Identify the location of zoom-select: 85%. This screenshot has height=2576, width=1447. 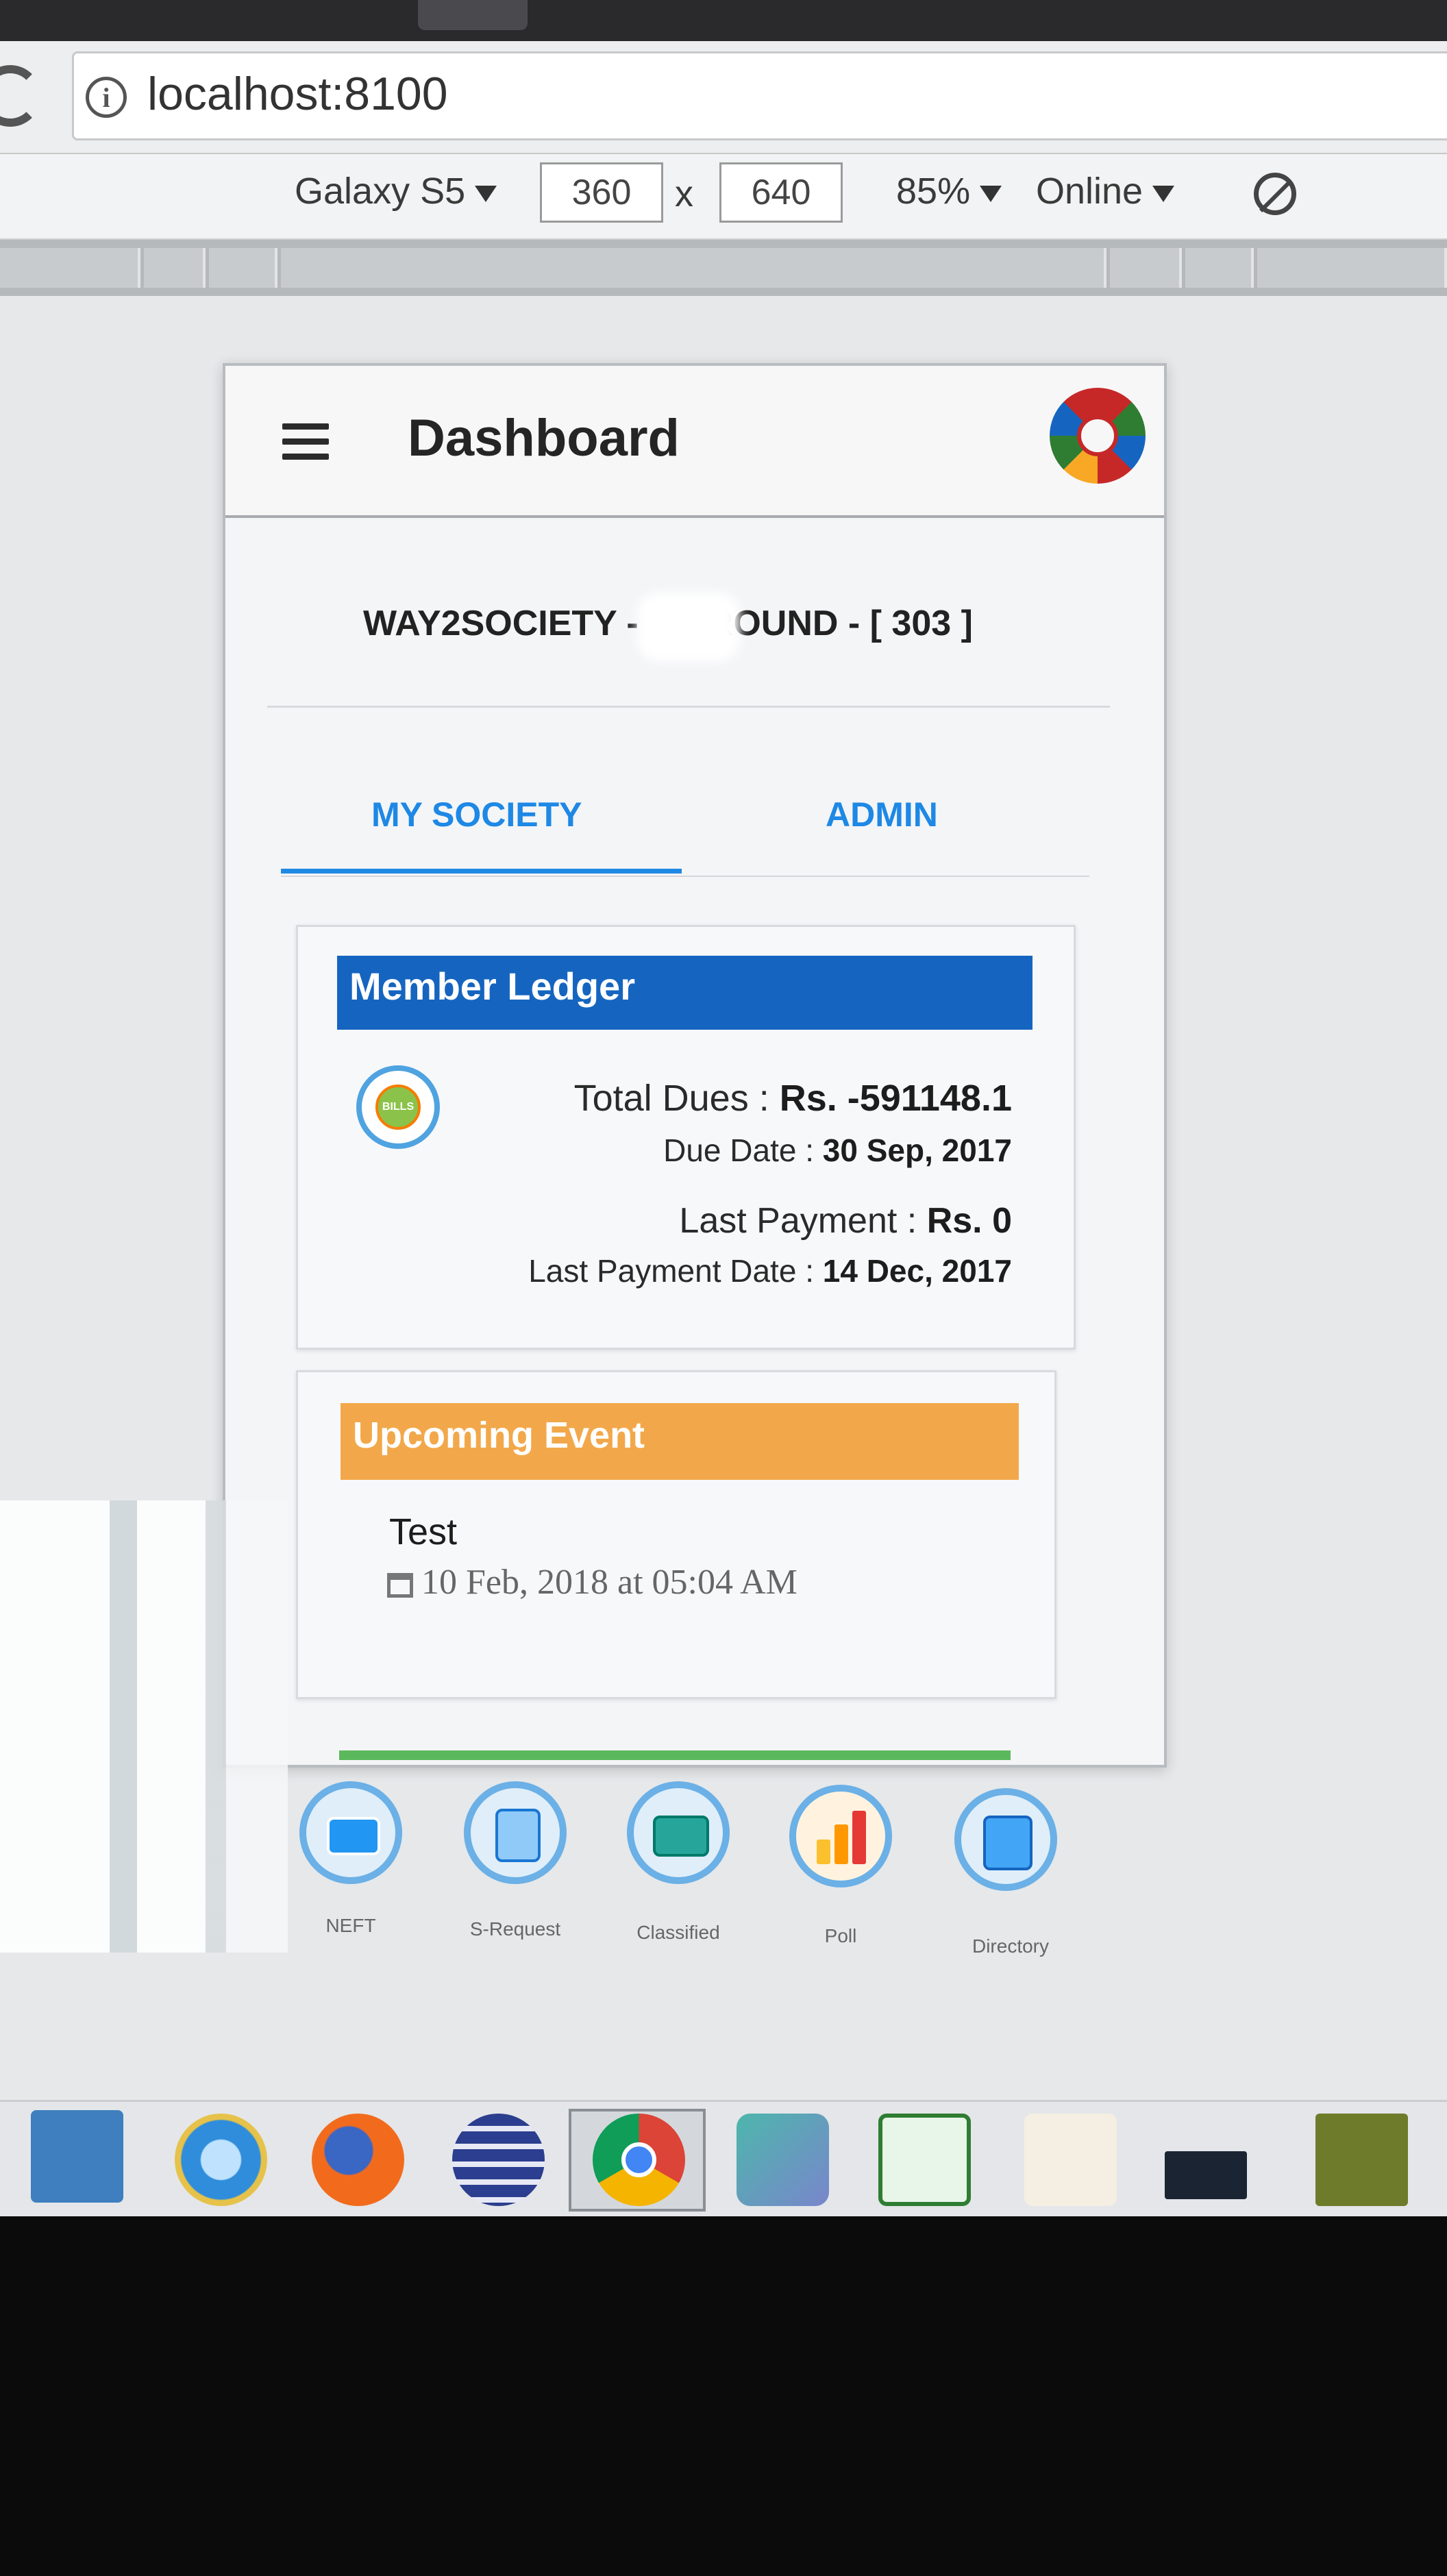
(949, 191).